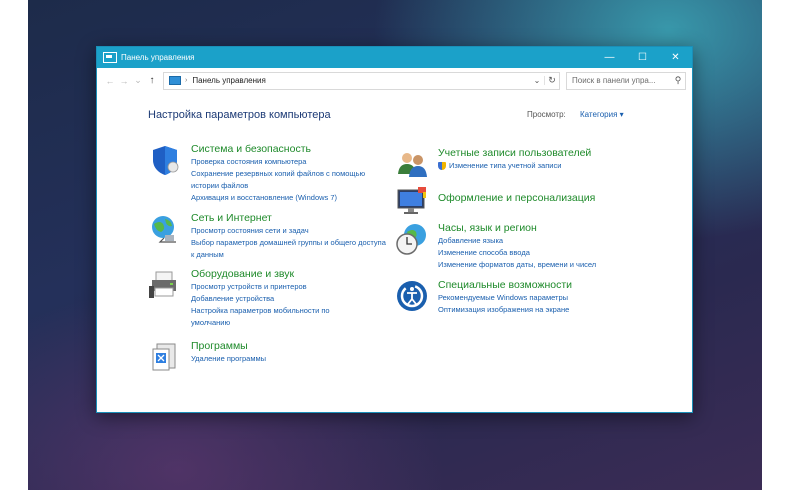  Describe the element at coordinates (175, 80) in the screenshot. I see `control-panel-location-icon` at that location.